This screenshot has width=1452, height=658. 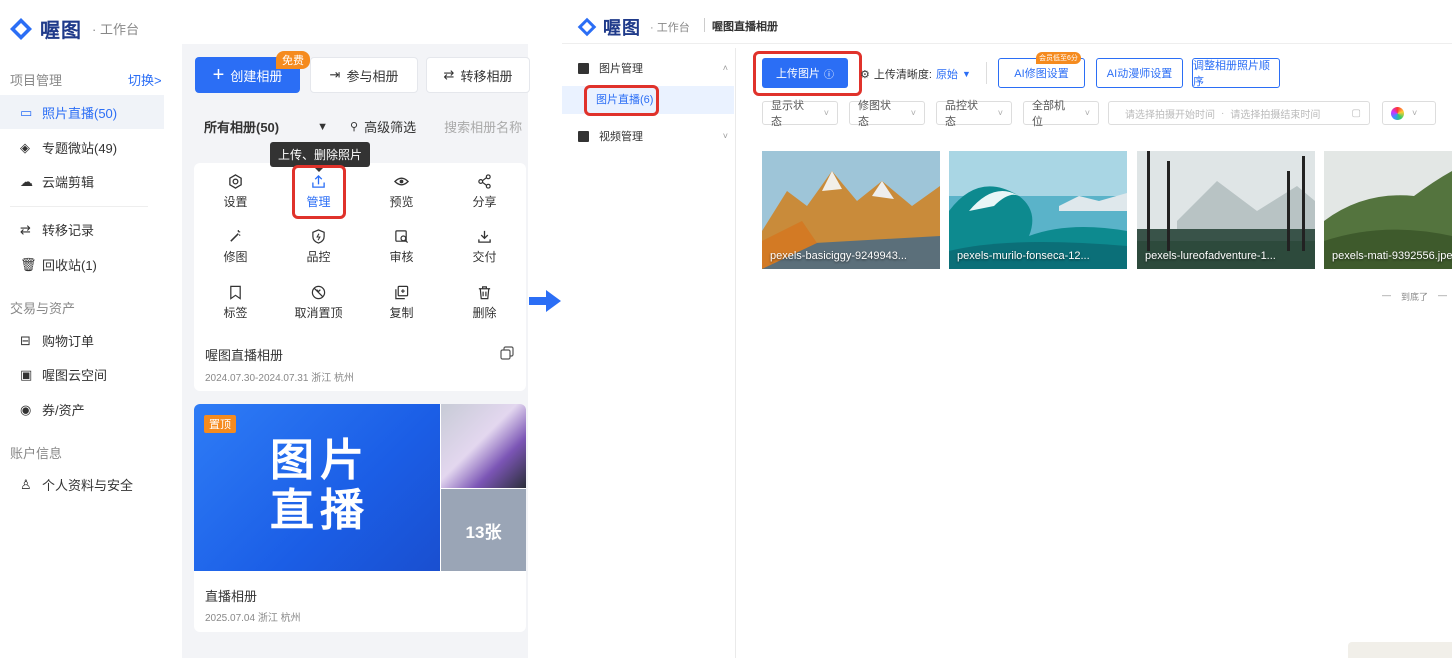 What do you see at coordinates (220, 424) in the screenshot?
I see `pin-badge: 置顶` at bounding box center [220, 424].